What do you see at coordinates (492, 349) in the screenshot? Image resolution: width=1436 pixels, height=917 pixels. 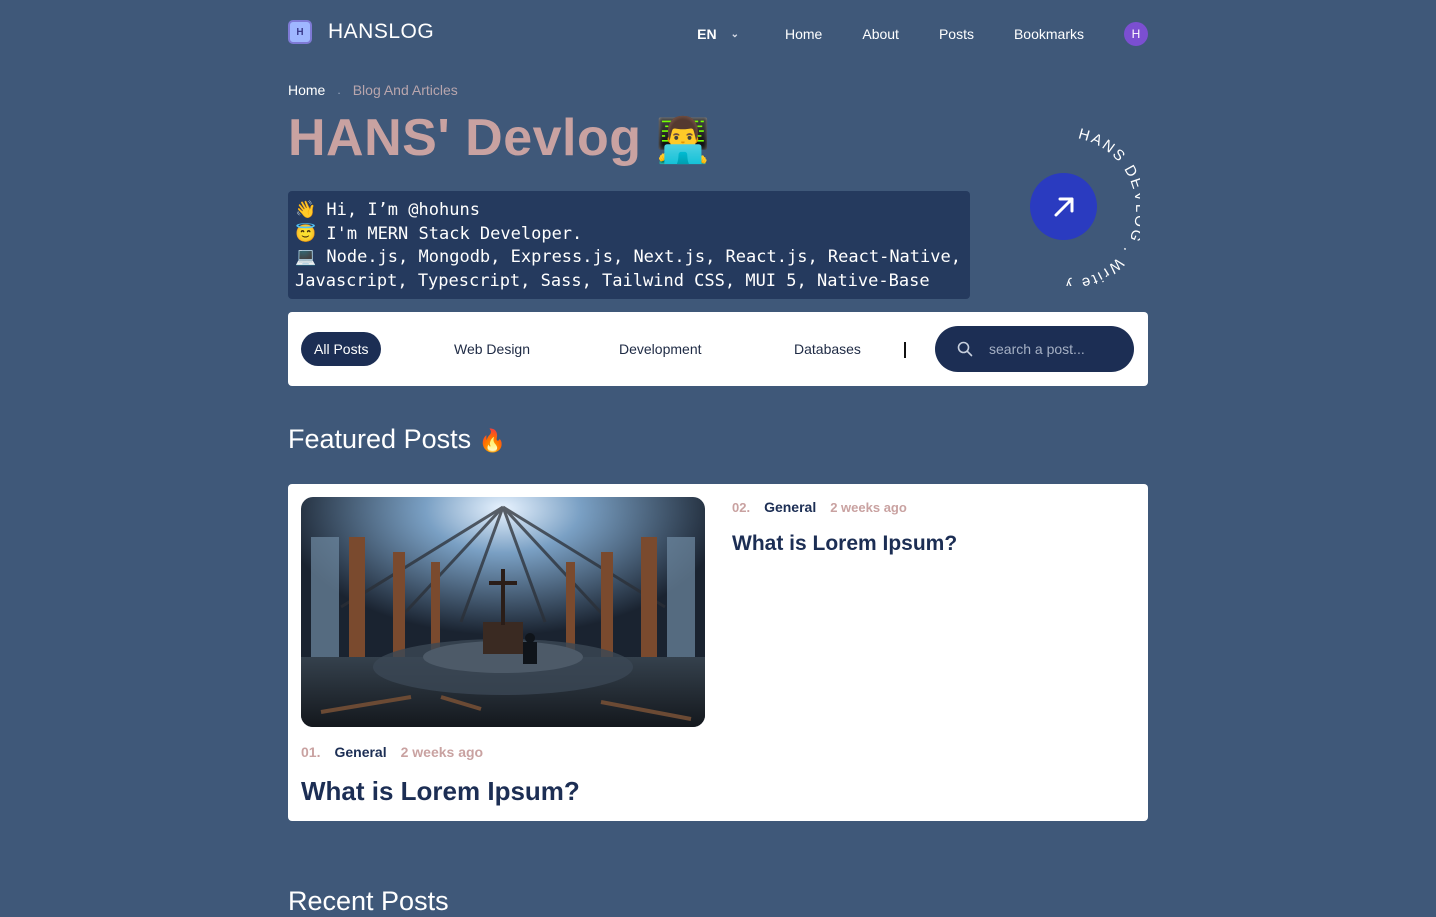 I see `tab-web-design: Web Design` at bounding box center [492, 349].